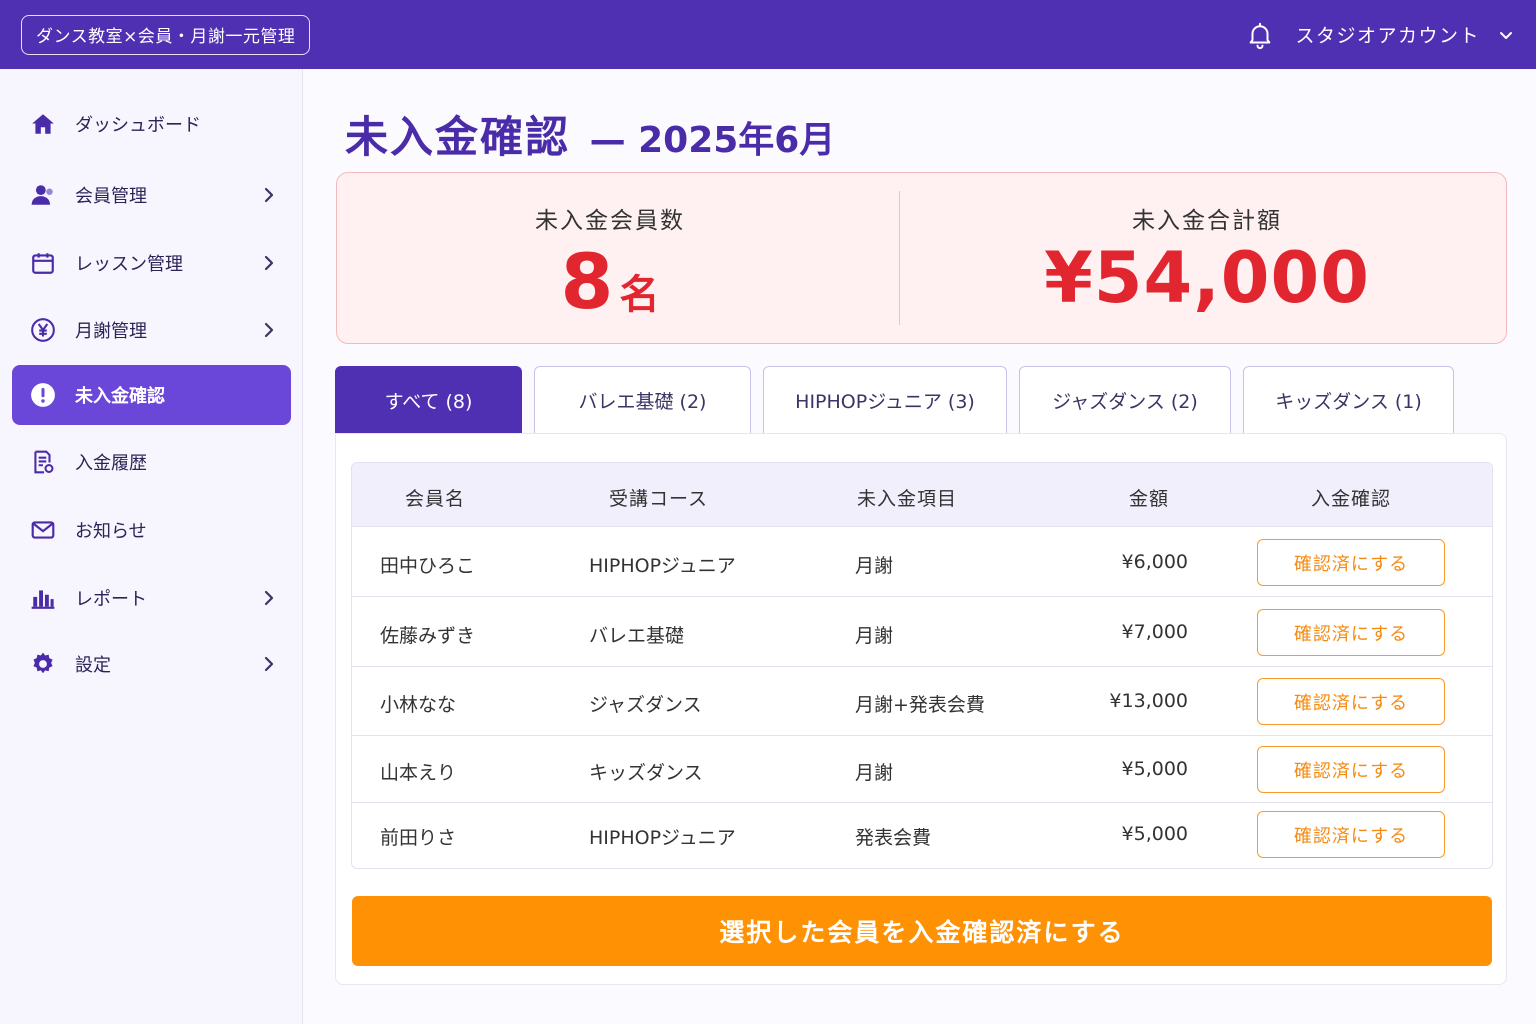 The image size is (1536, 1024). What do you see at coordinates (1207, 221) in the screenshot?
I see `unpaid-total-label: 未入金合計額` at bounding box center [1207, 221].